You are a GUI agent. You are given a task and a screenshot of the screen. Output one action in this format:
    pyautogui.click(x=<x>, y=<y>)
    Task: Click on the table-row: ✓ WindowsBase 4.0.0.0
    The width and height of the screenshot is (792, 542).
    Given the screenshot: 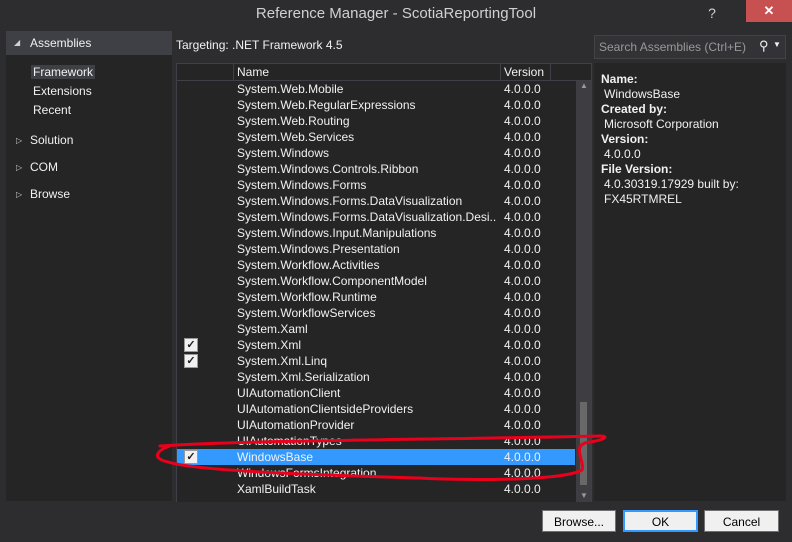 What is the action you would take?
    pyautogui.click(x=376, y=457)
    